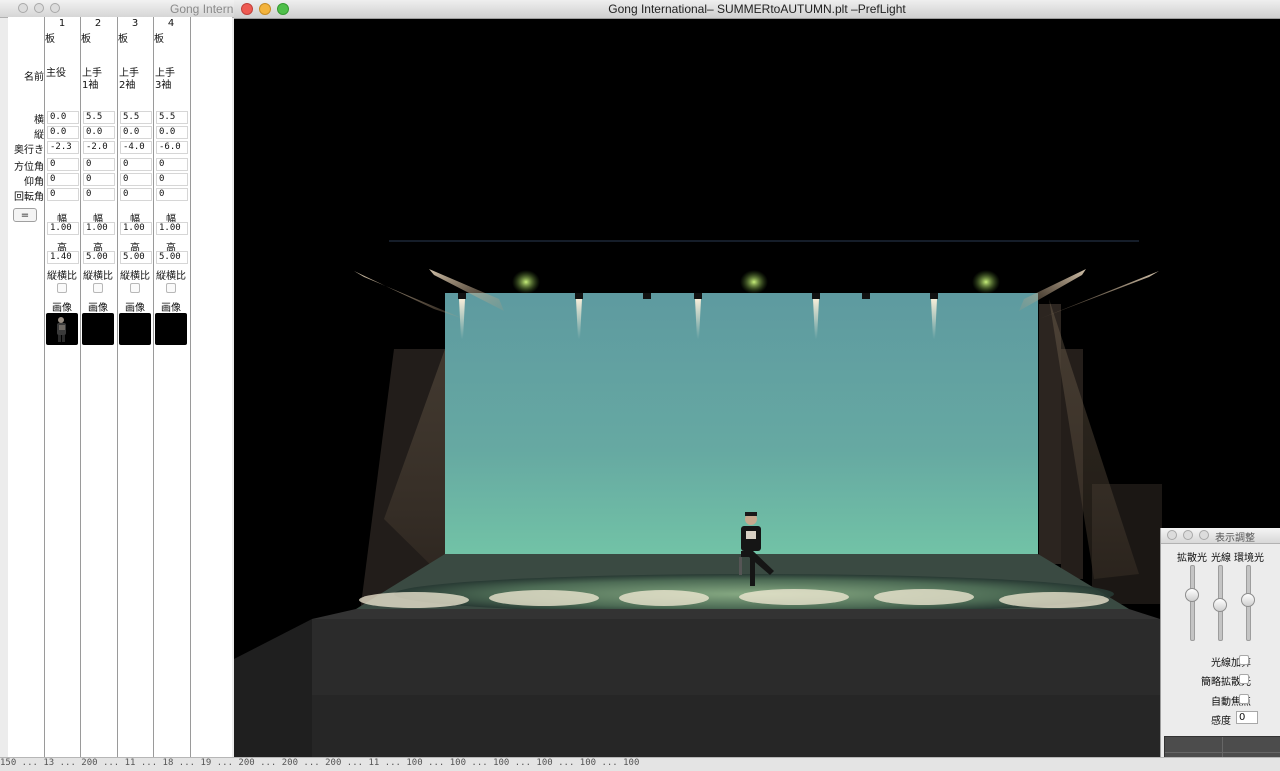  What do you see at coordinates (764, 241) in the screenshot?
I see `lighting-truss` at bounding box center [764, 241].